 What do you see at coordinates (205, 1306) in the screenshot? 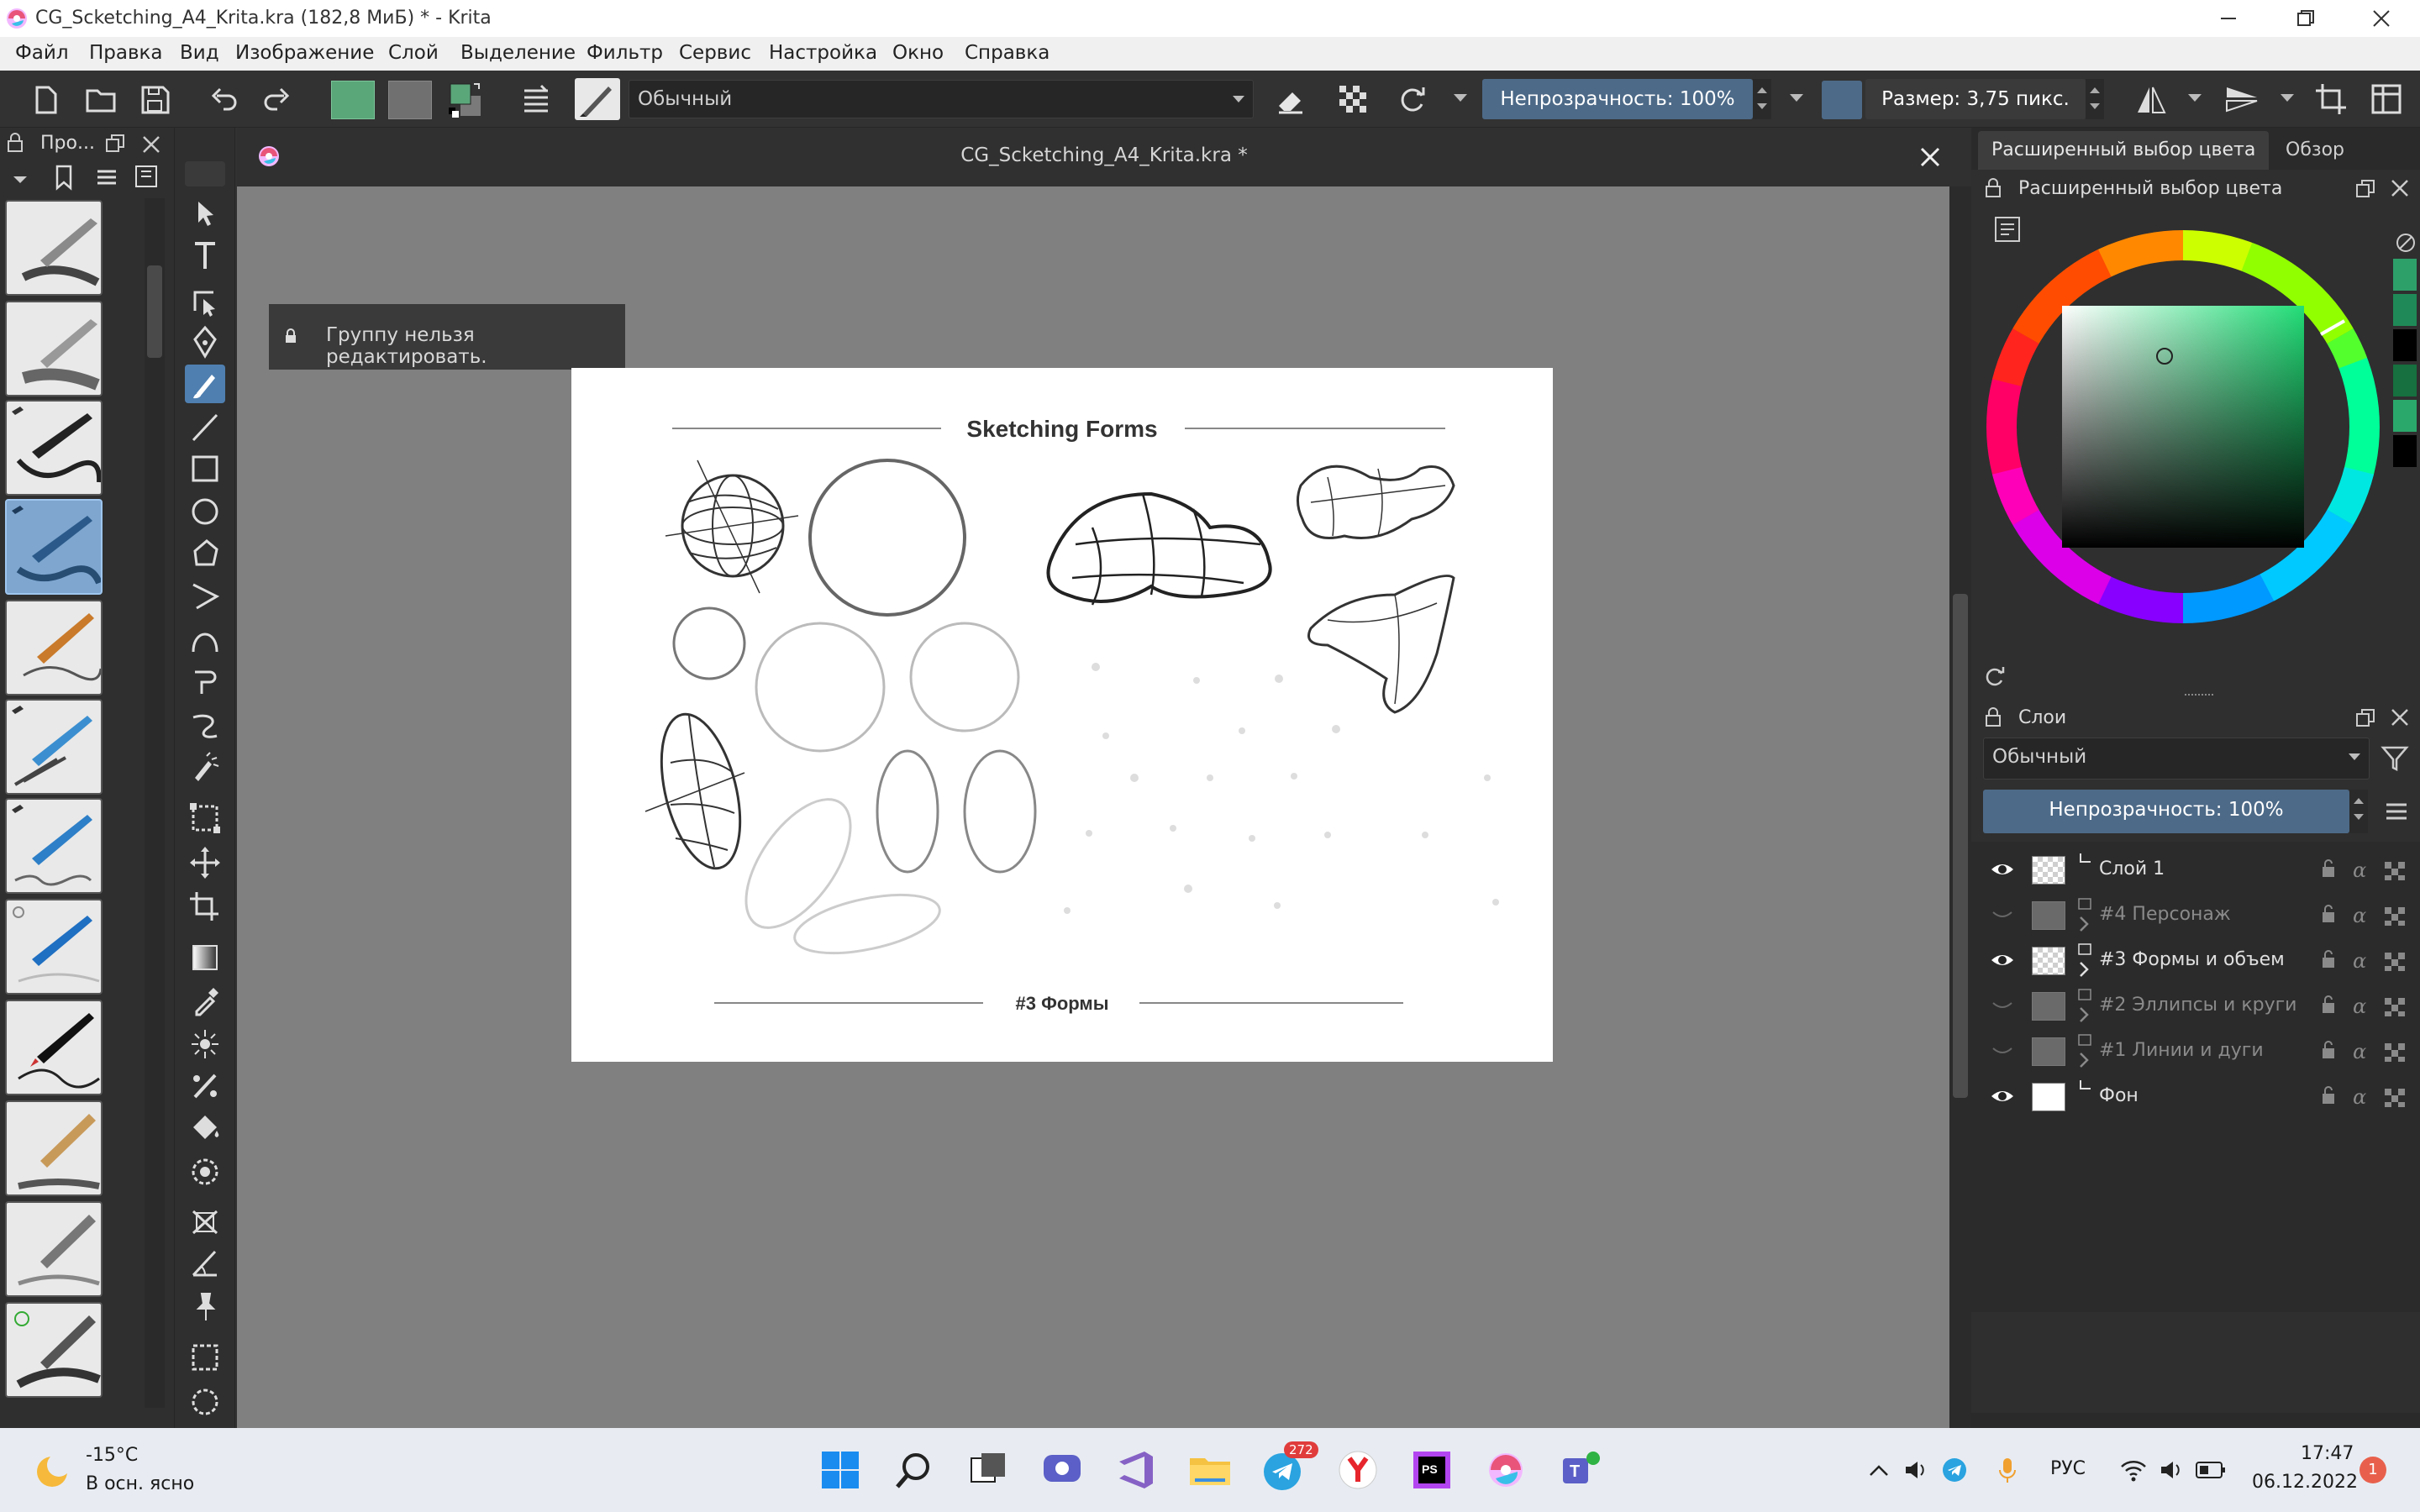
I see `pan-tool` at bounding box center [205, 1306].